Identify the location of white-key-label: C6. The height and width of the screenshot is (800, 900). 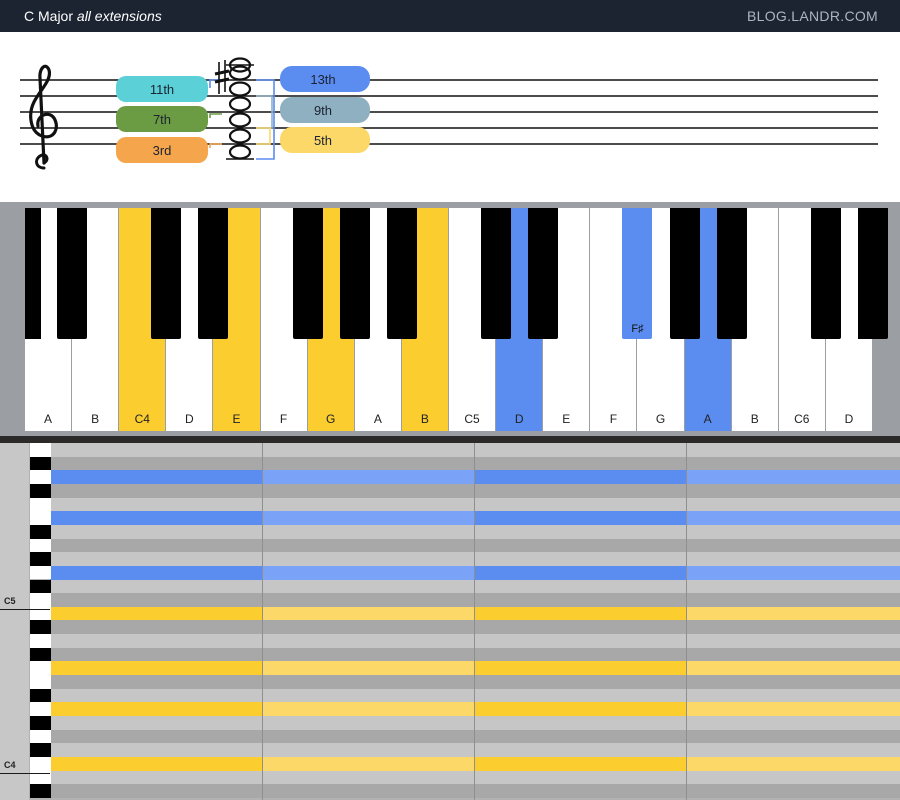
(802, 419).